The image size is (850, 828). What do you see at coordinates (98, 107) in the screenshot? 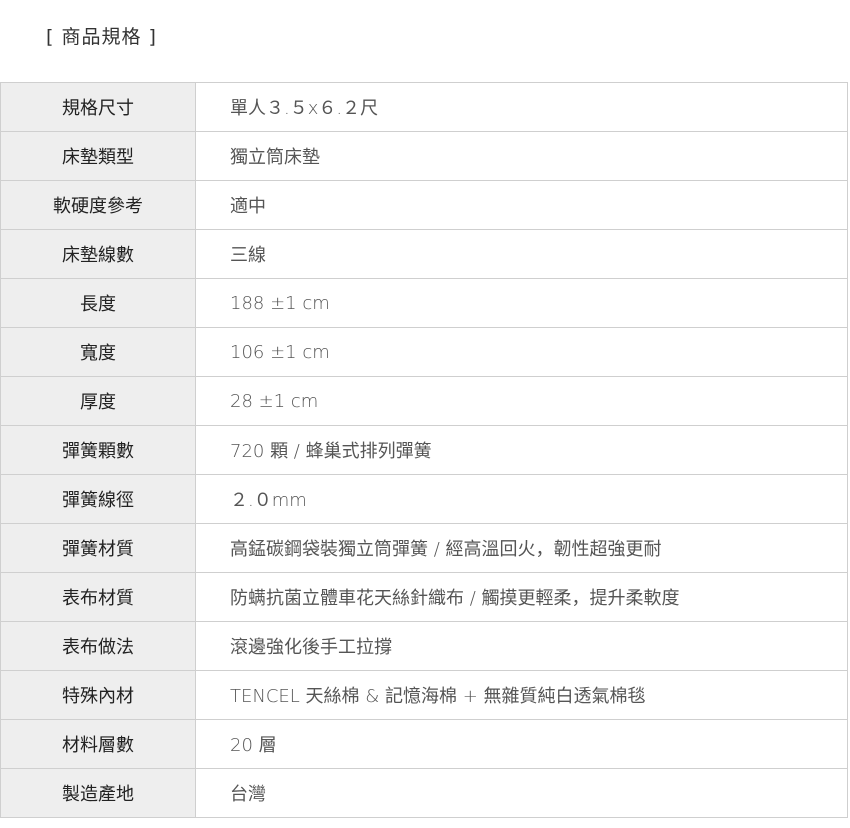
I see `spec-label: 規格尺寸` at bounding box center [98, 107].